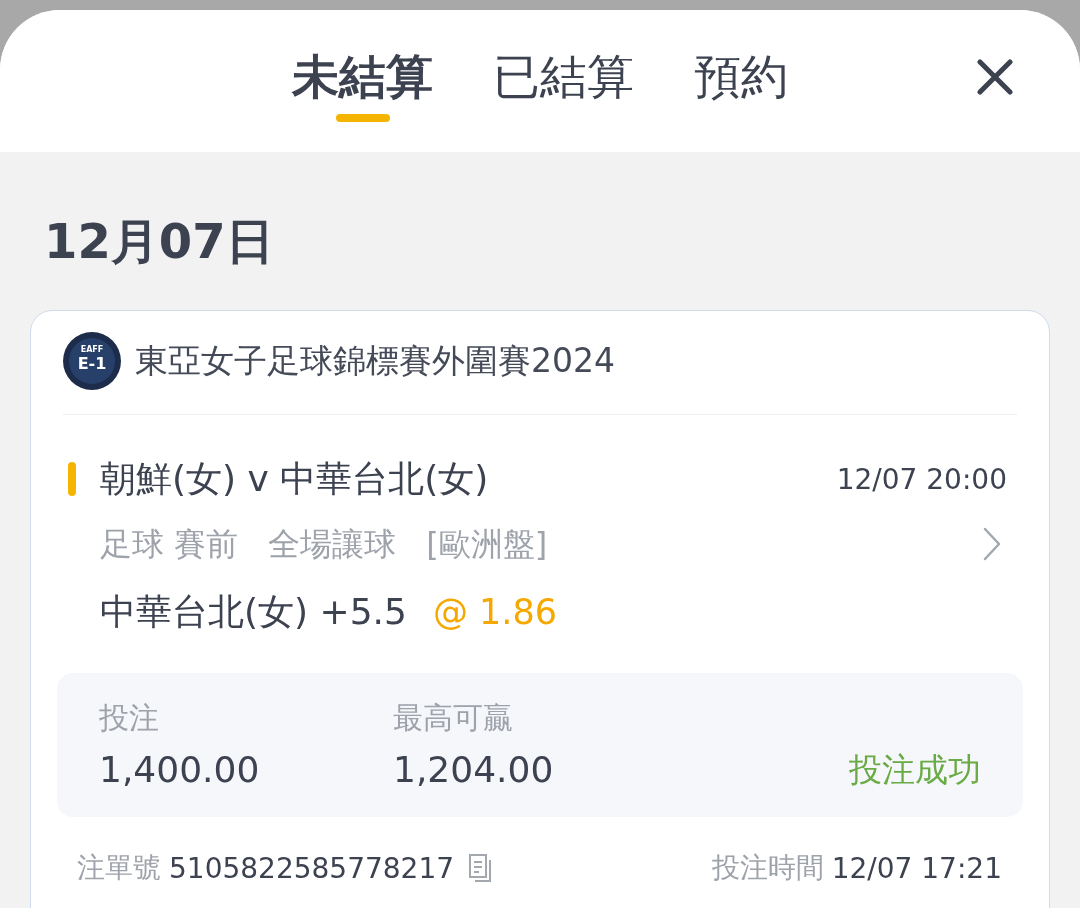 The height and width of the screenshot is (908, 1080). What do you see at coordinates (916, 868) in the screenshot?
I see `bet-time: 12/07 17:21` at bounding box center [916, 868].